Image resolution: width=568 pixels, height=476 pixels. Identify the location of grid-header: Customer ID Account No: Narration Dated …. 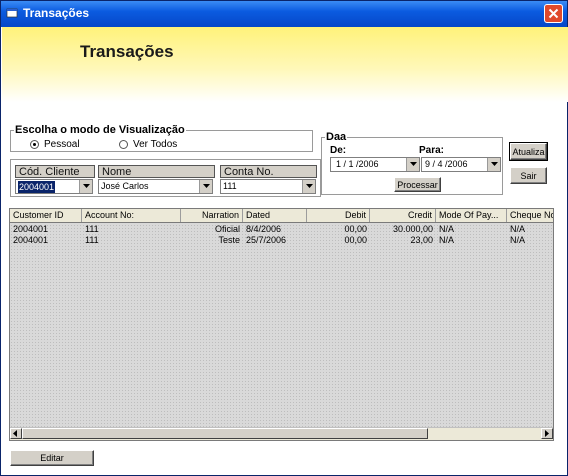
(281, 216).